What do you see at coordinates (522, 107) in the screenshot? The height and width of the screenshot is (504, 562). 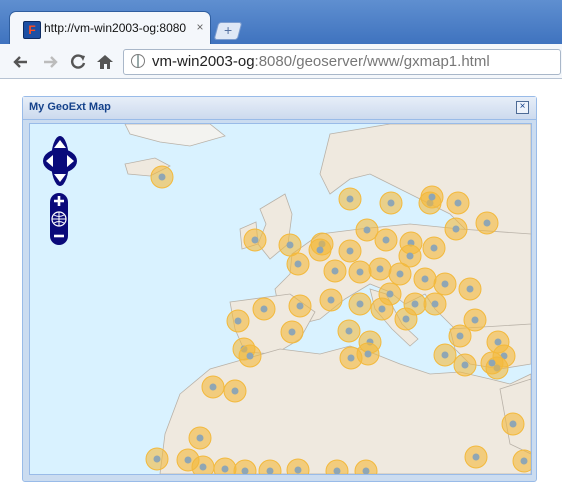 I see `panel-close-button: ×` at bounding box center [522, 107].